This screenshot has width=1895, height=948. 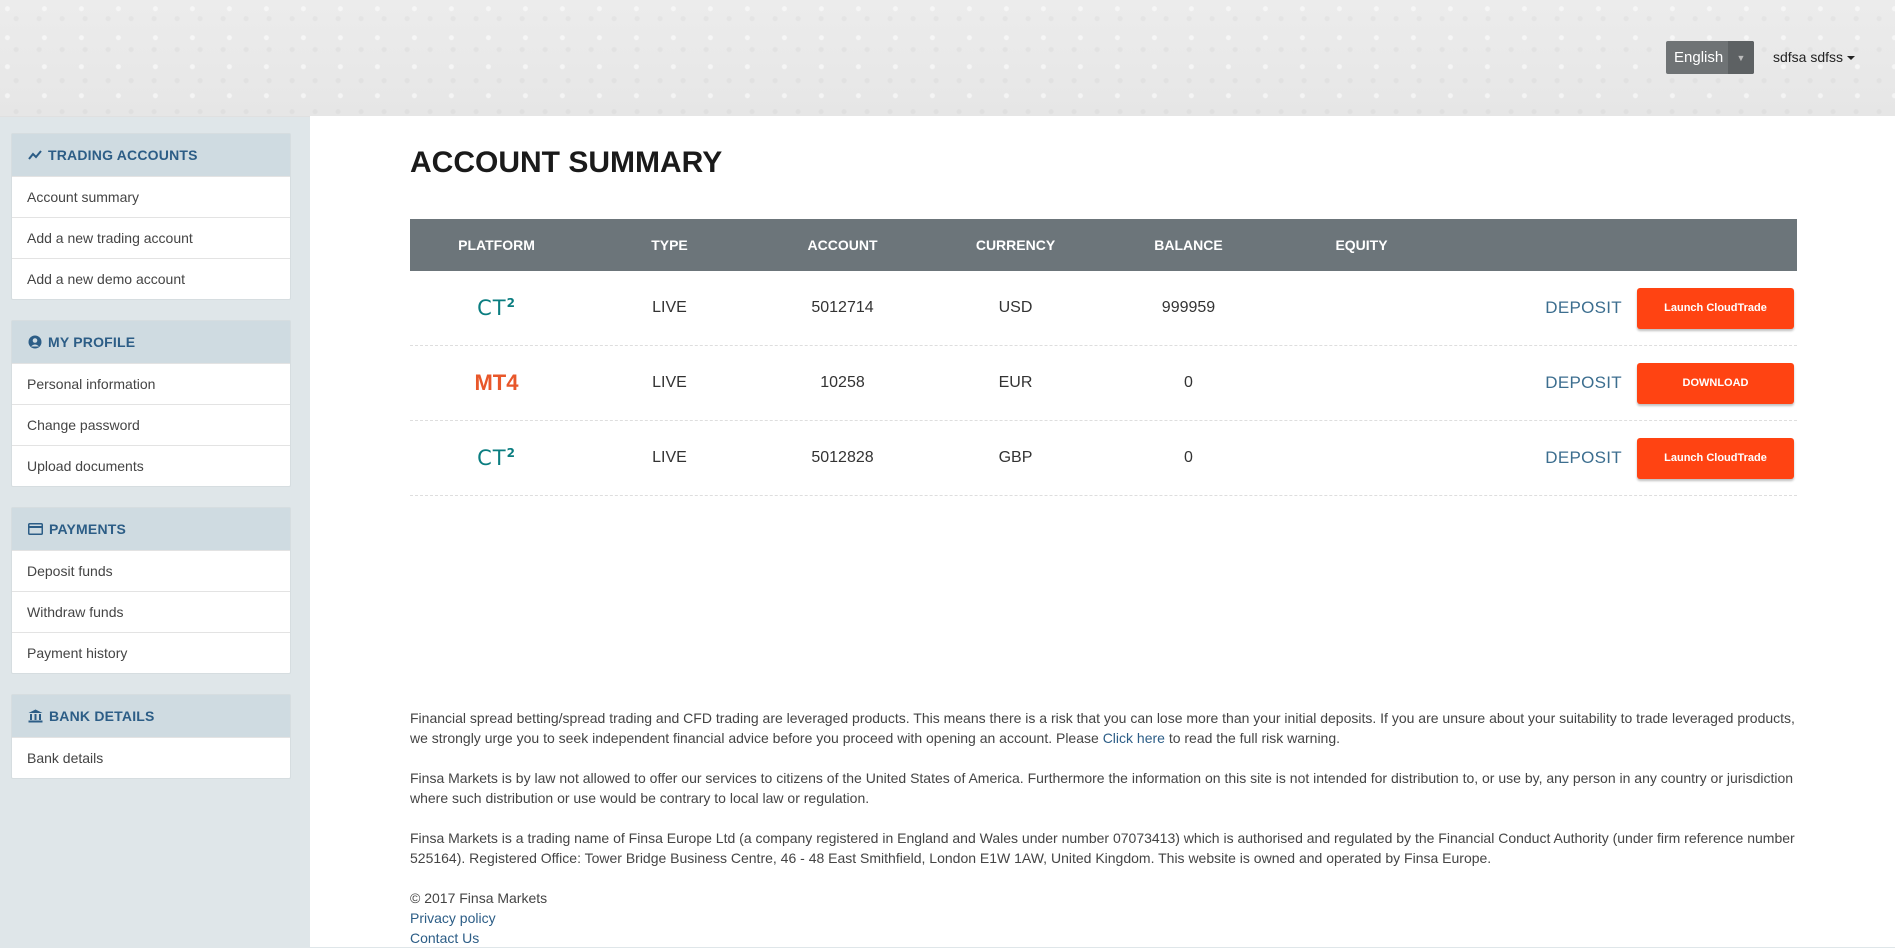 What do you see at coordinates (1741, 57) in the screenshot?
I see `chevron-down-icon: ▼` at bounding box center [1741, 57].